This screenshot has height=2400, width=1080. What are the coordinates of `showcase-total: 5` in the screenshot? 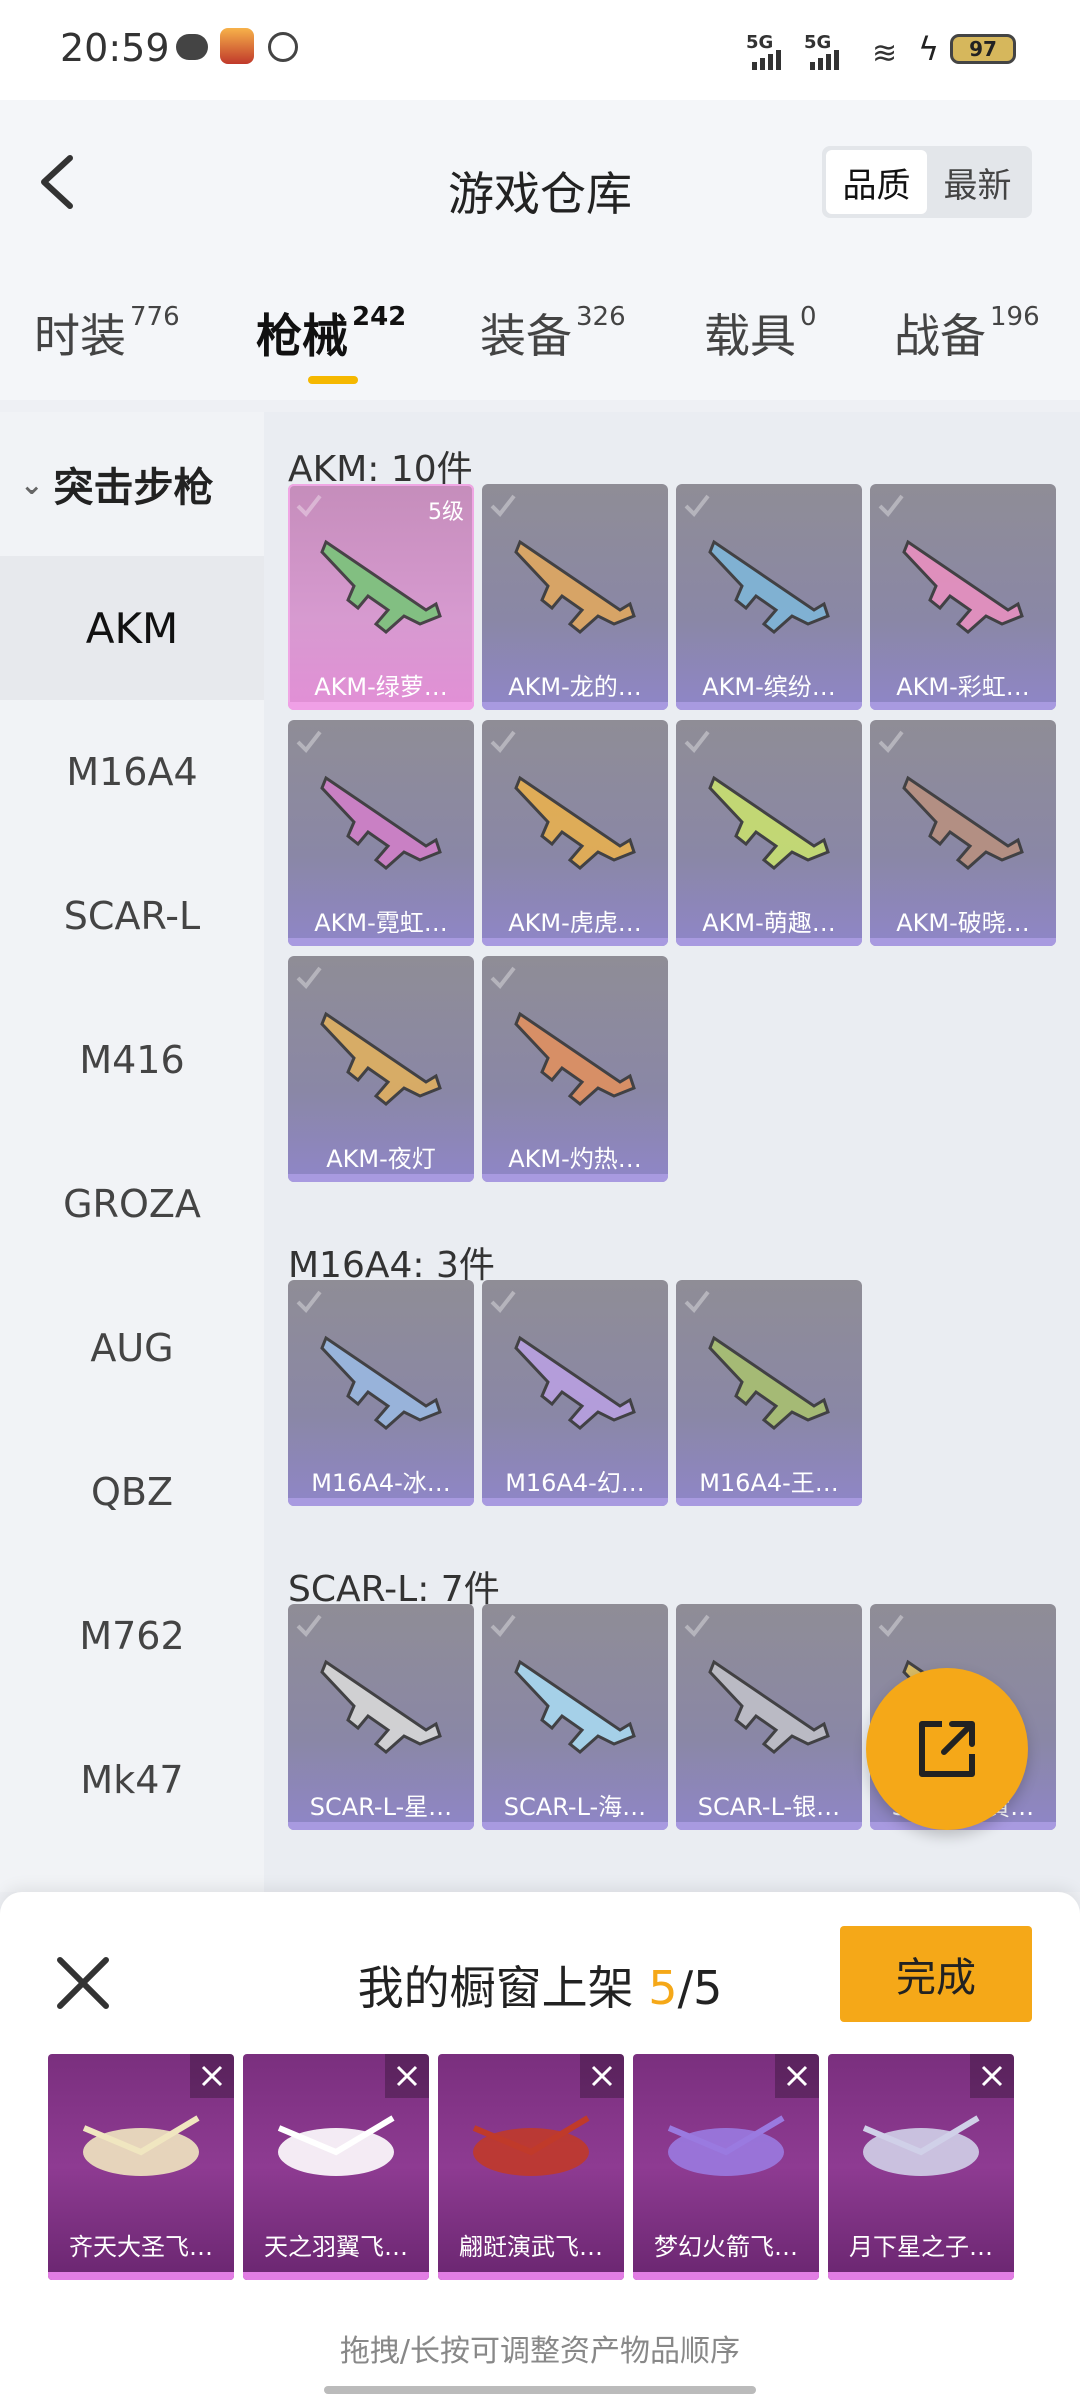 It's located at (708, 1988).